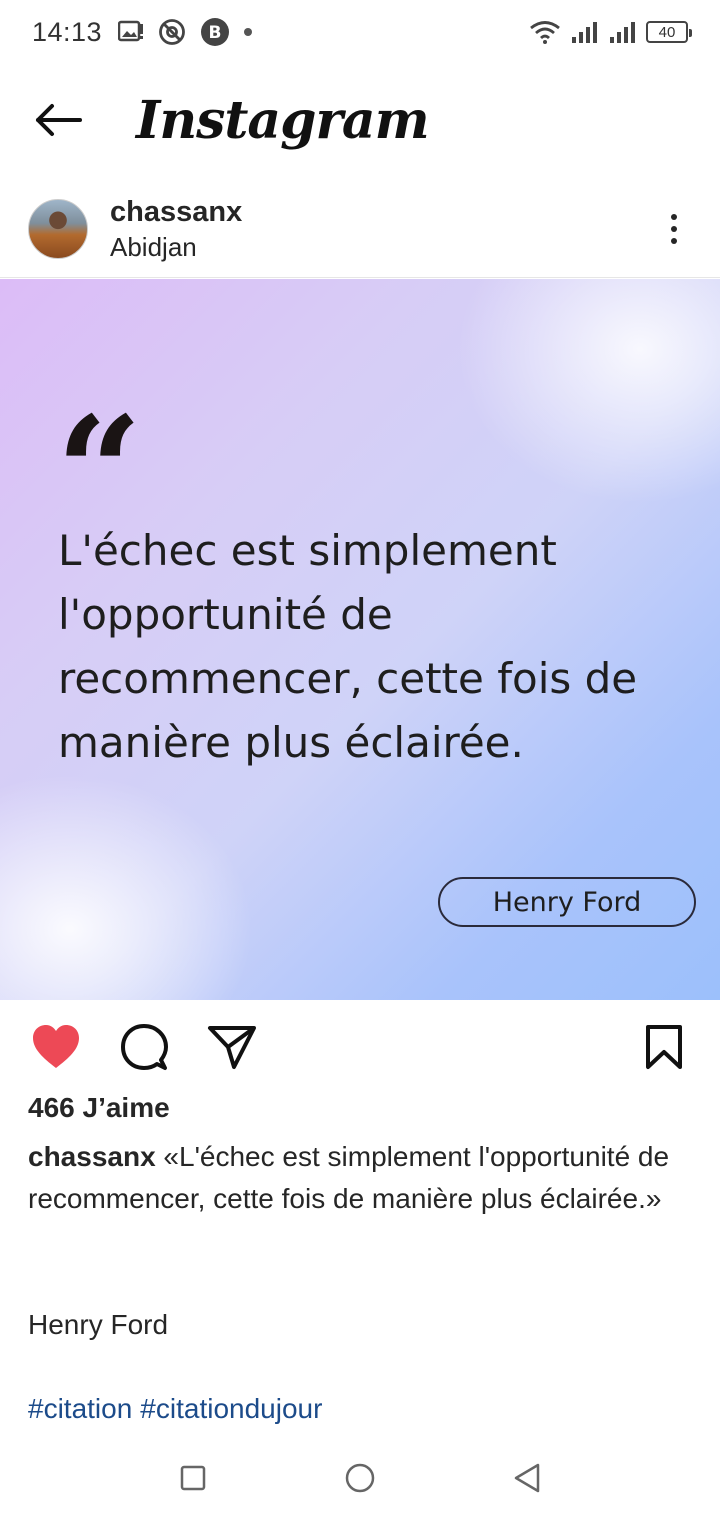 This screenshot has height=1520, width=720. What do you see at coordinates (545, 32) in the screenshot?
I see `wifi-icon` at bounding box center [545, 32].